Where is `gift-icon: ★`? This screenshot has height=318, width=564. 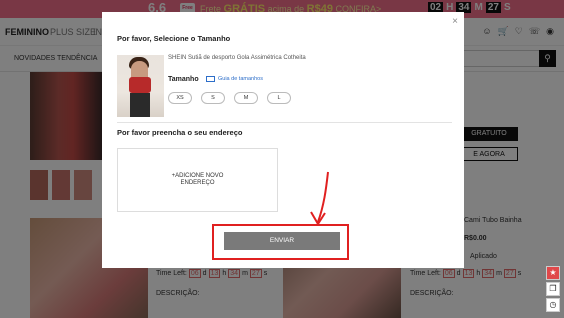
gift-icon: ★ is located at coordinates (553, 273).